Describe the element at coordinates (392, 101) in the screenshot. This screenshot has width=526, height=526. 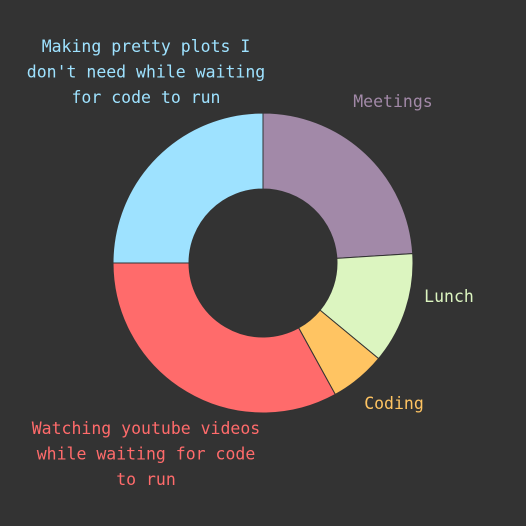
I see `label-meetings: Meetings` at that location.